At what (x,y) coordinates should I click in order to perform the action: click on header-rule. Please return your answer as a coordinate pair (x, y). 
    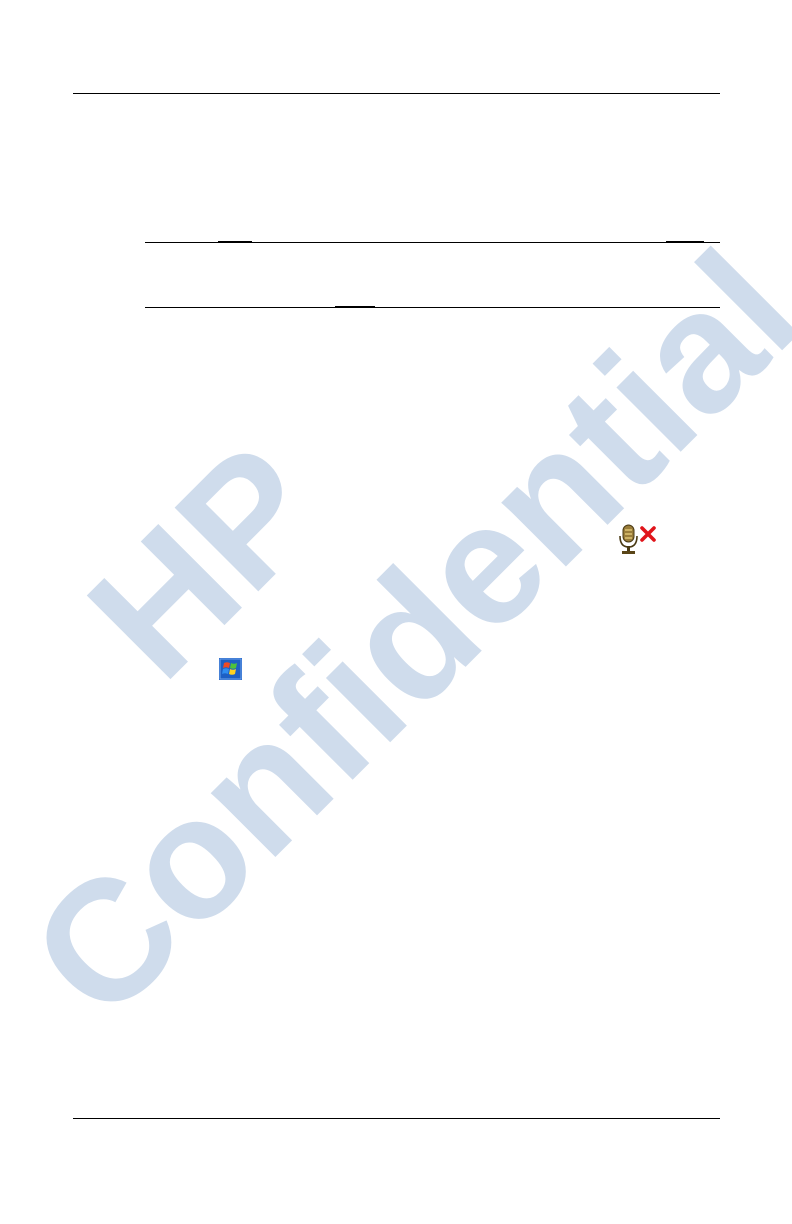
    Looking at the image, I should click on (396, 93).